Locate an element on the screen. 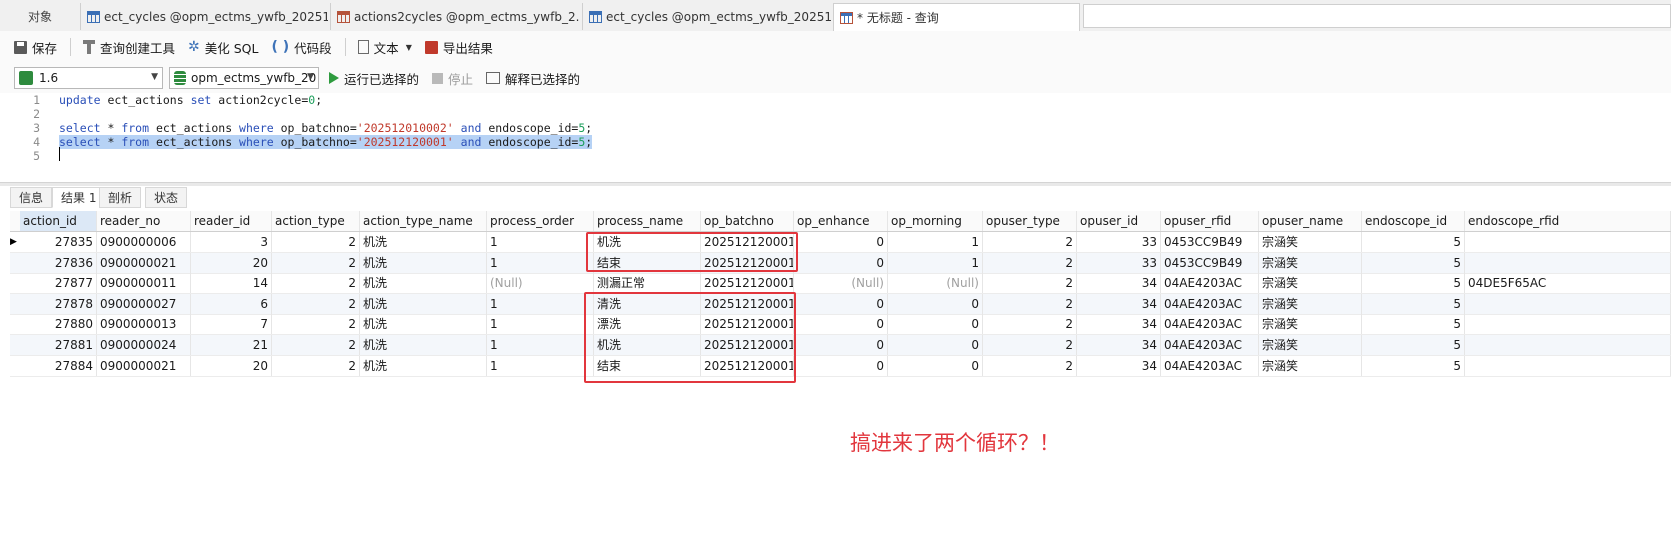  tab-result-1: 结果 1 is located at coordinates (79, 197).